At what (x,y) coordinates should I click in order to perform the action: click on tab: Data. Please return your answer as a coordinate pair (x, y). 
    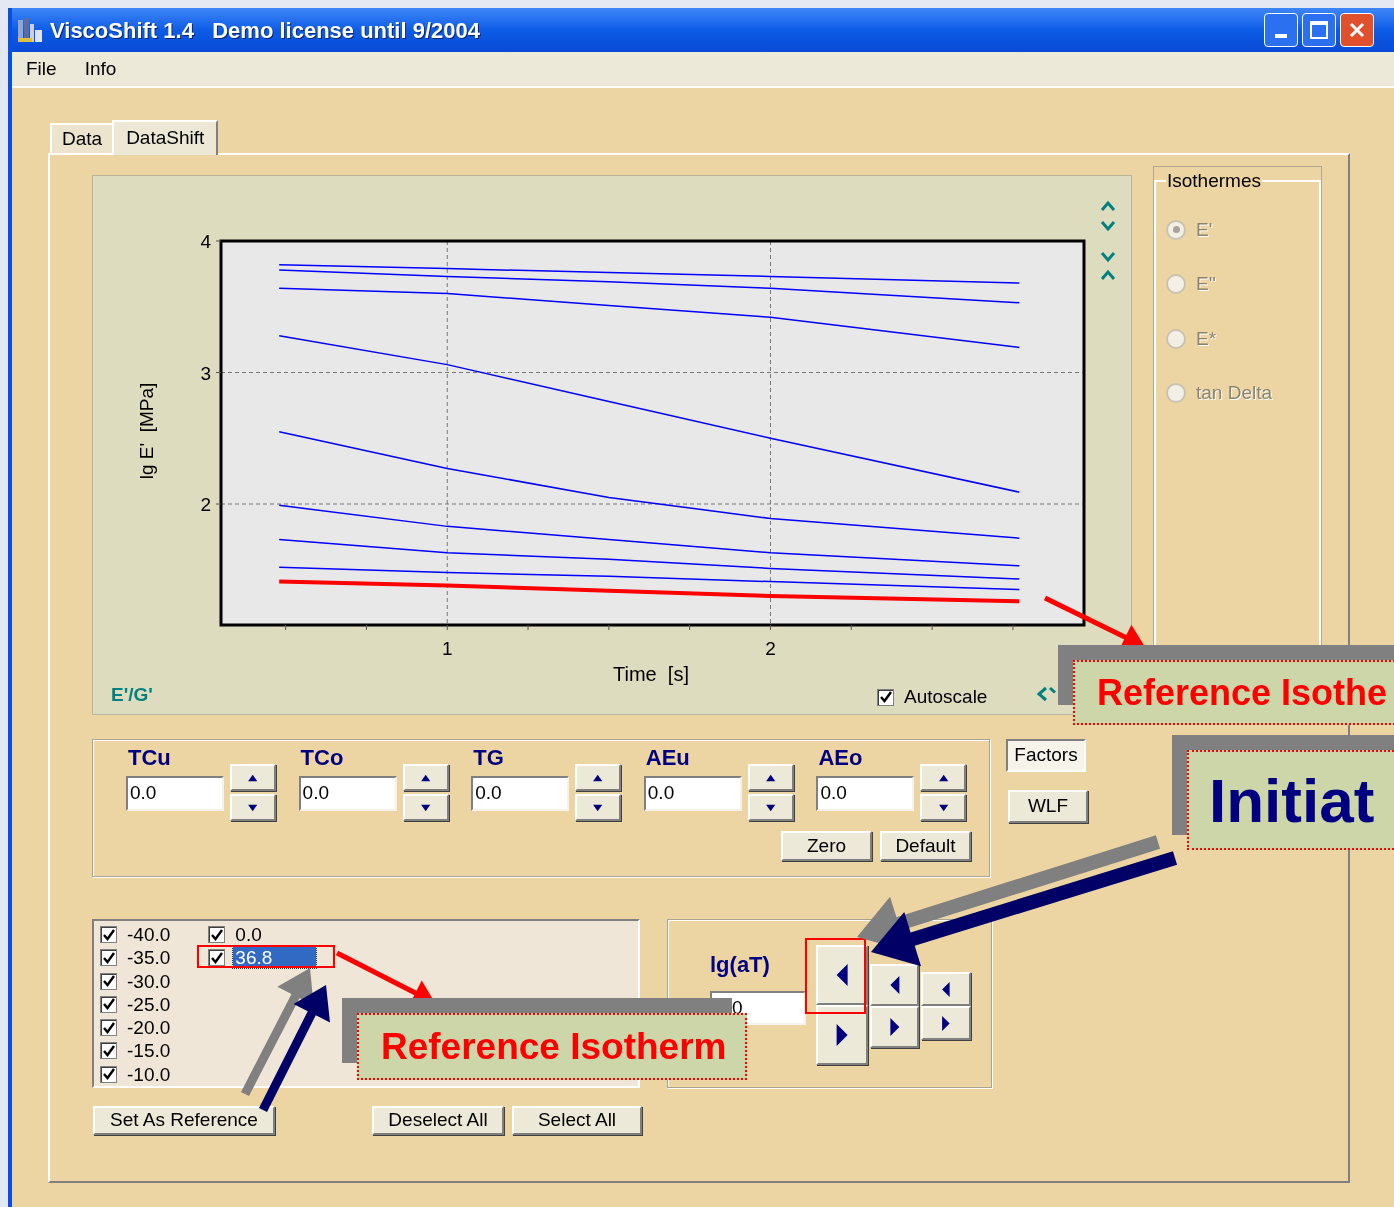
    Looking at the image, I should click on (81, 138).